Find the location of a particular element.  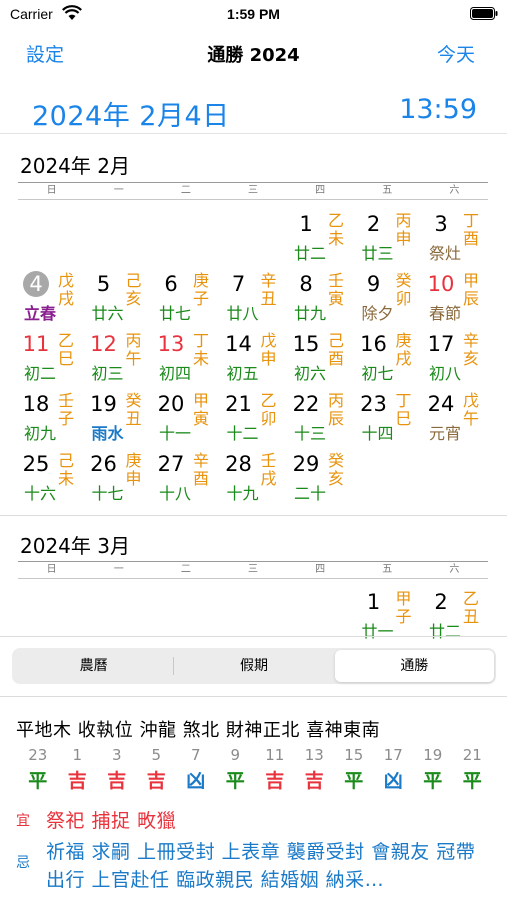

day-number: 27 is located at coordinates (171, 464).